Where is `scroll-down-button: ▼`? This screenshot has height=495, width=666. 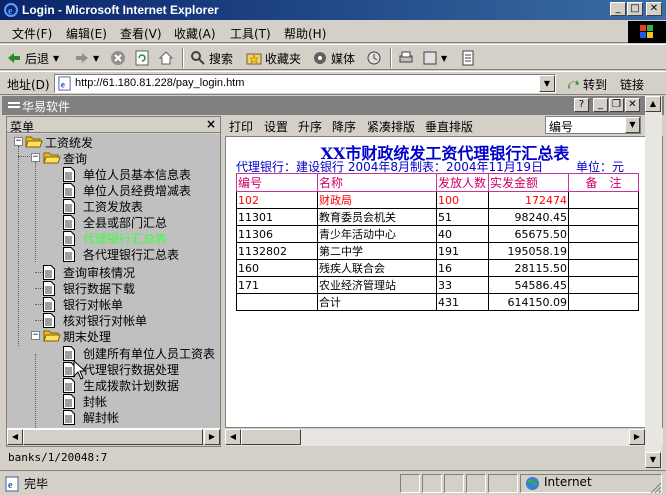 scroll-down-button: ▼ is located at coordinates (653, 460).